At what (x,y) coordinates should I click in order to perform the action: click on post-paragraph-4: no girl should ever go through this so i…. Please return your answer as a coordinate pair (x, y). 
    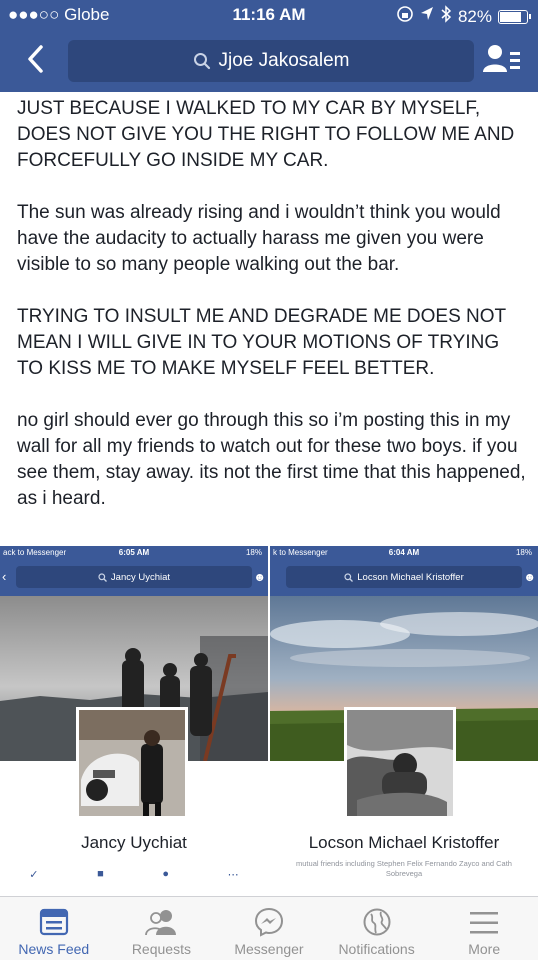
    Looking at the image, I should click on (271, 459).